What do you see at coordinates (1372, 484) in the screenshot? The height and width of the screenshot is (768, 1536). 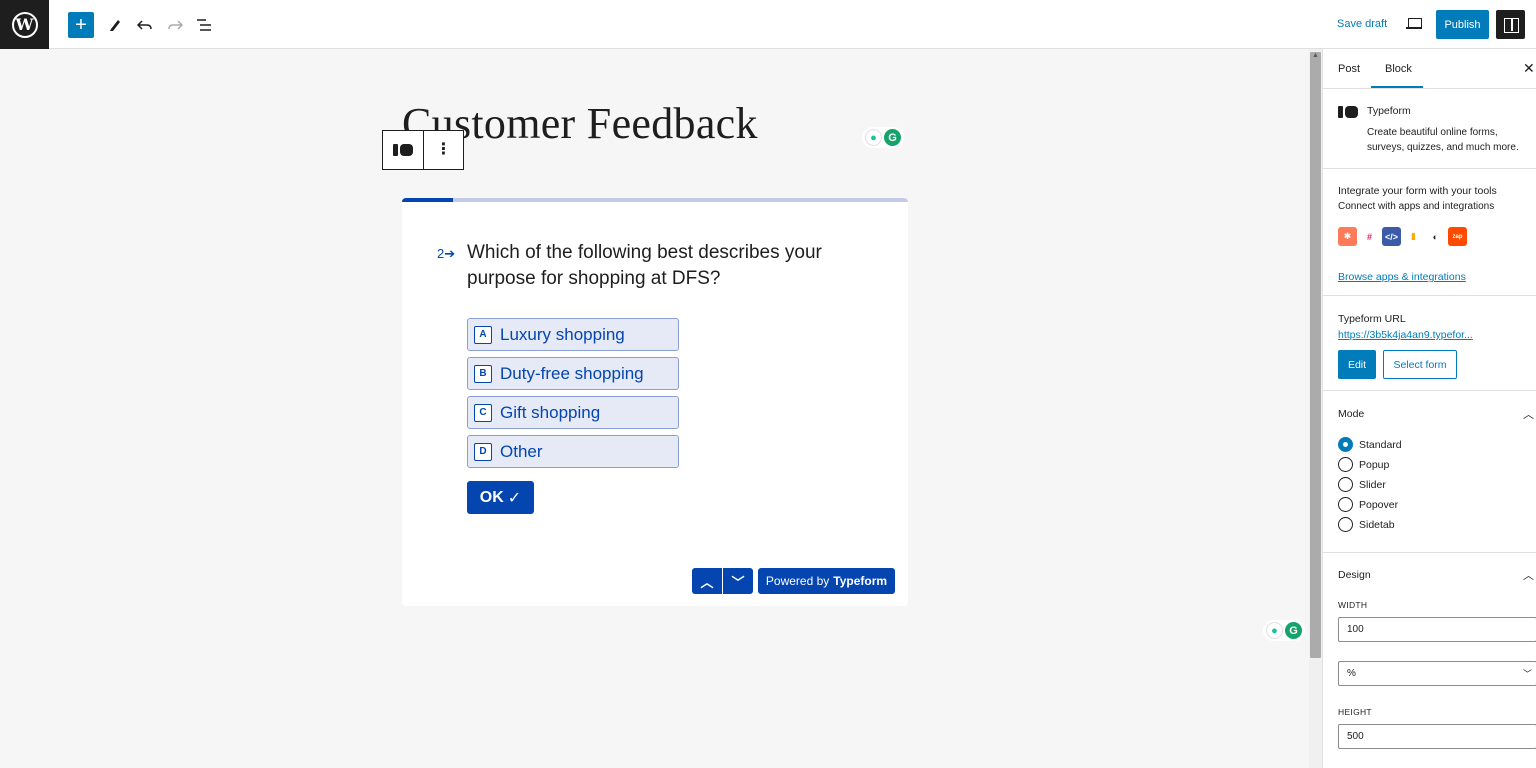 I see `radio-label: Slider` at bounding box center [1372, 484].